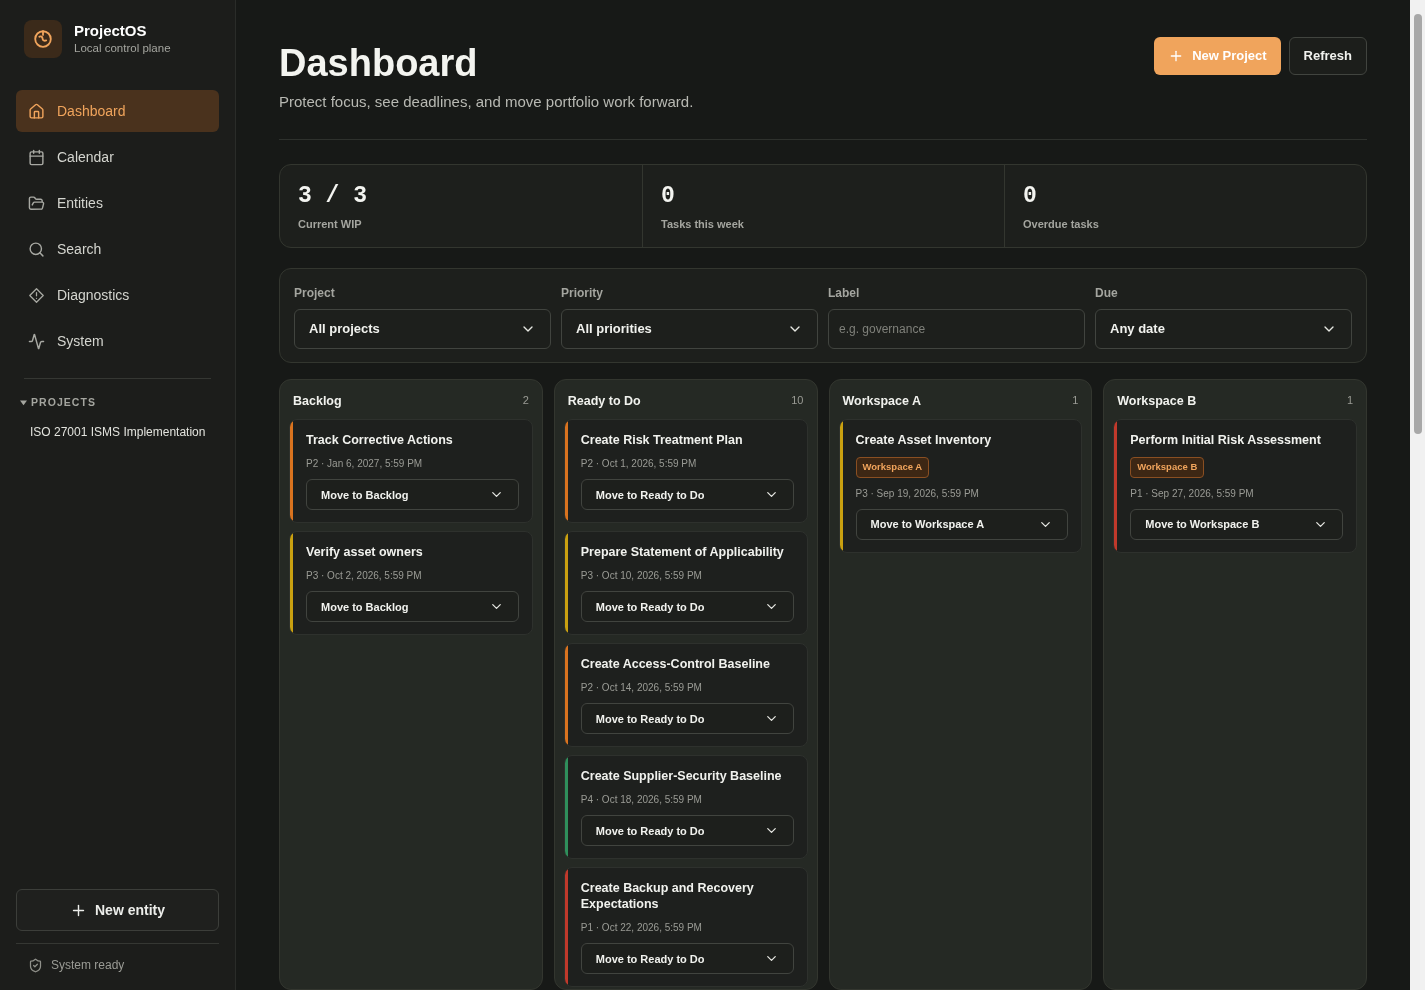 The height and width of the screenshot is (990, 1425). Describe the element at coordinates (330, 224) in the screenshot. I see `stat-label: Current WIP` at that location.